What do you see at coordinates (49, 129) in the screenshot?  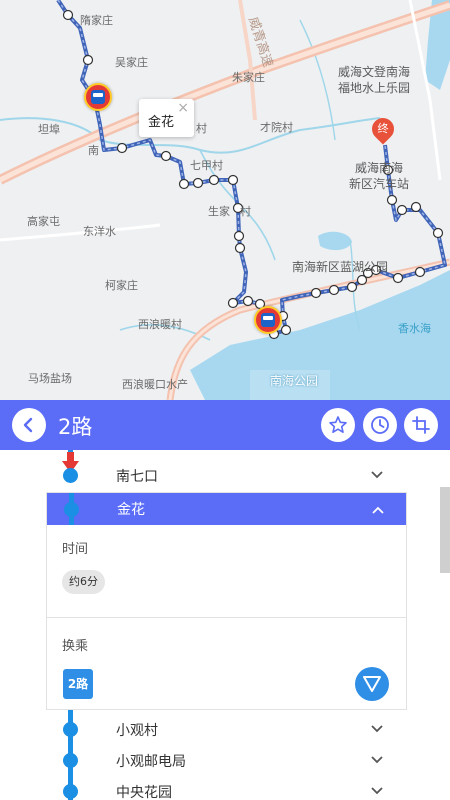 I see `map-label: 坦埠` at bounding box center [49, 129].